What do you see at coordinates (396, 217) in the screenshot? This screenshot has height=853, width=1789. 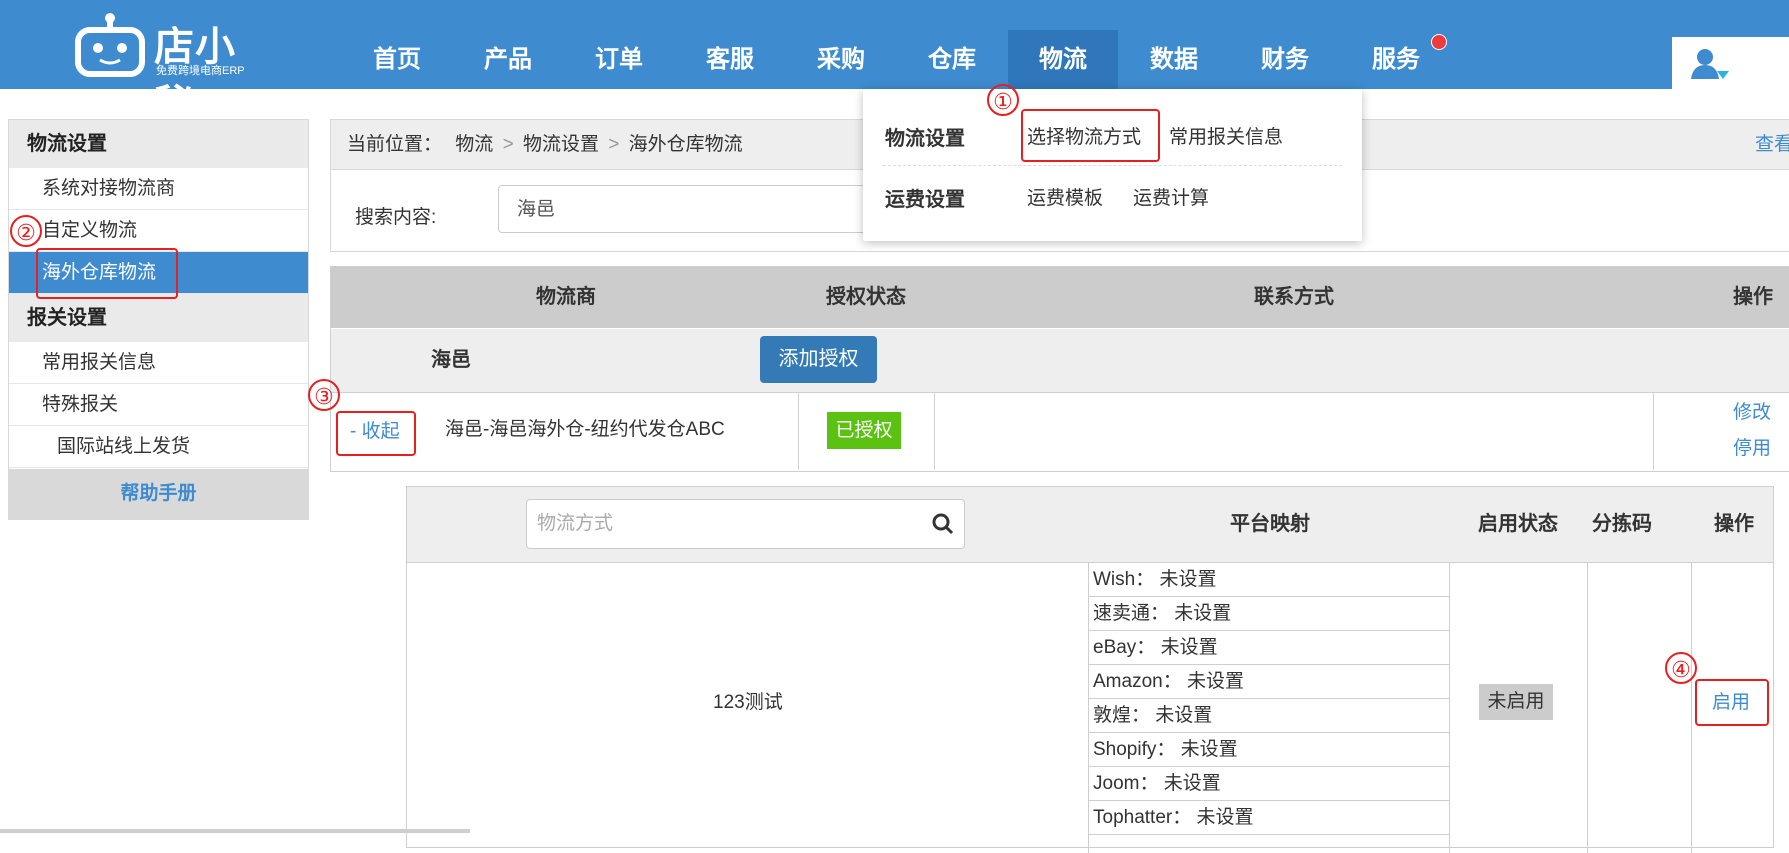 I see `search-label: 搜索内容:` at bounding box center [396, 217].